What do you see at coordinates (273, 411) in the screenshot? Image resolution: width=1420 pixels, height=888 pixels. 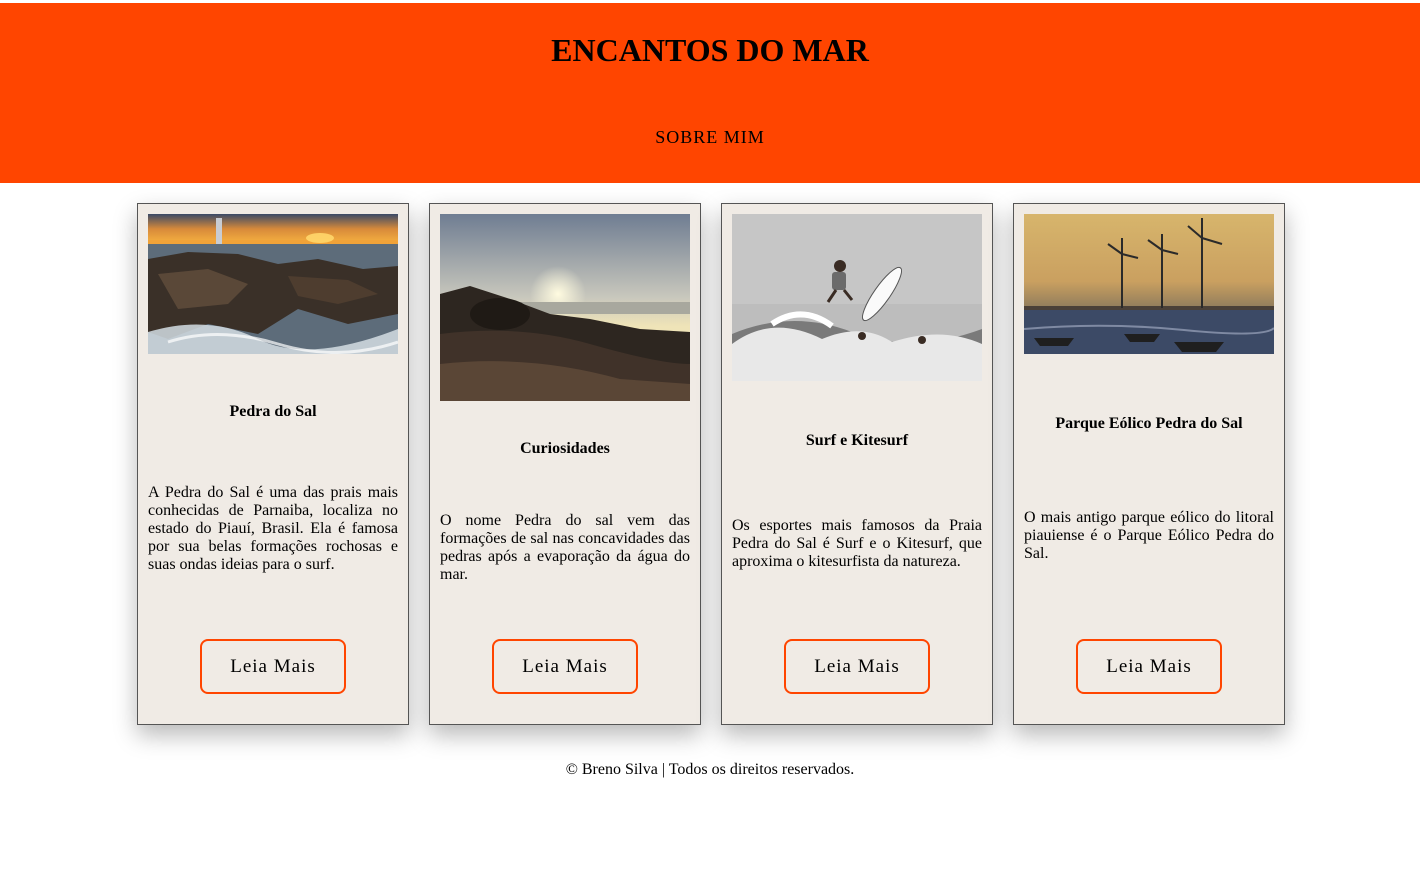 I see `card-title: Pedra do Sal` at bounding box center [273, 411].